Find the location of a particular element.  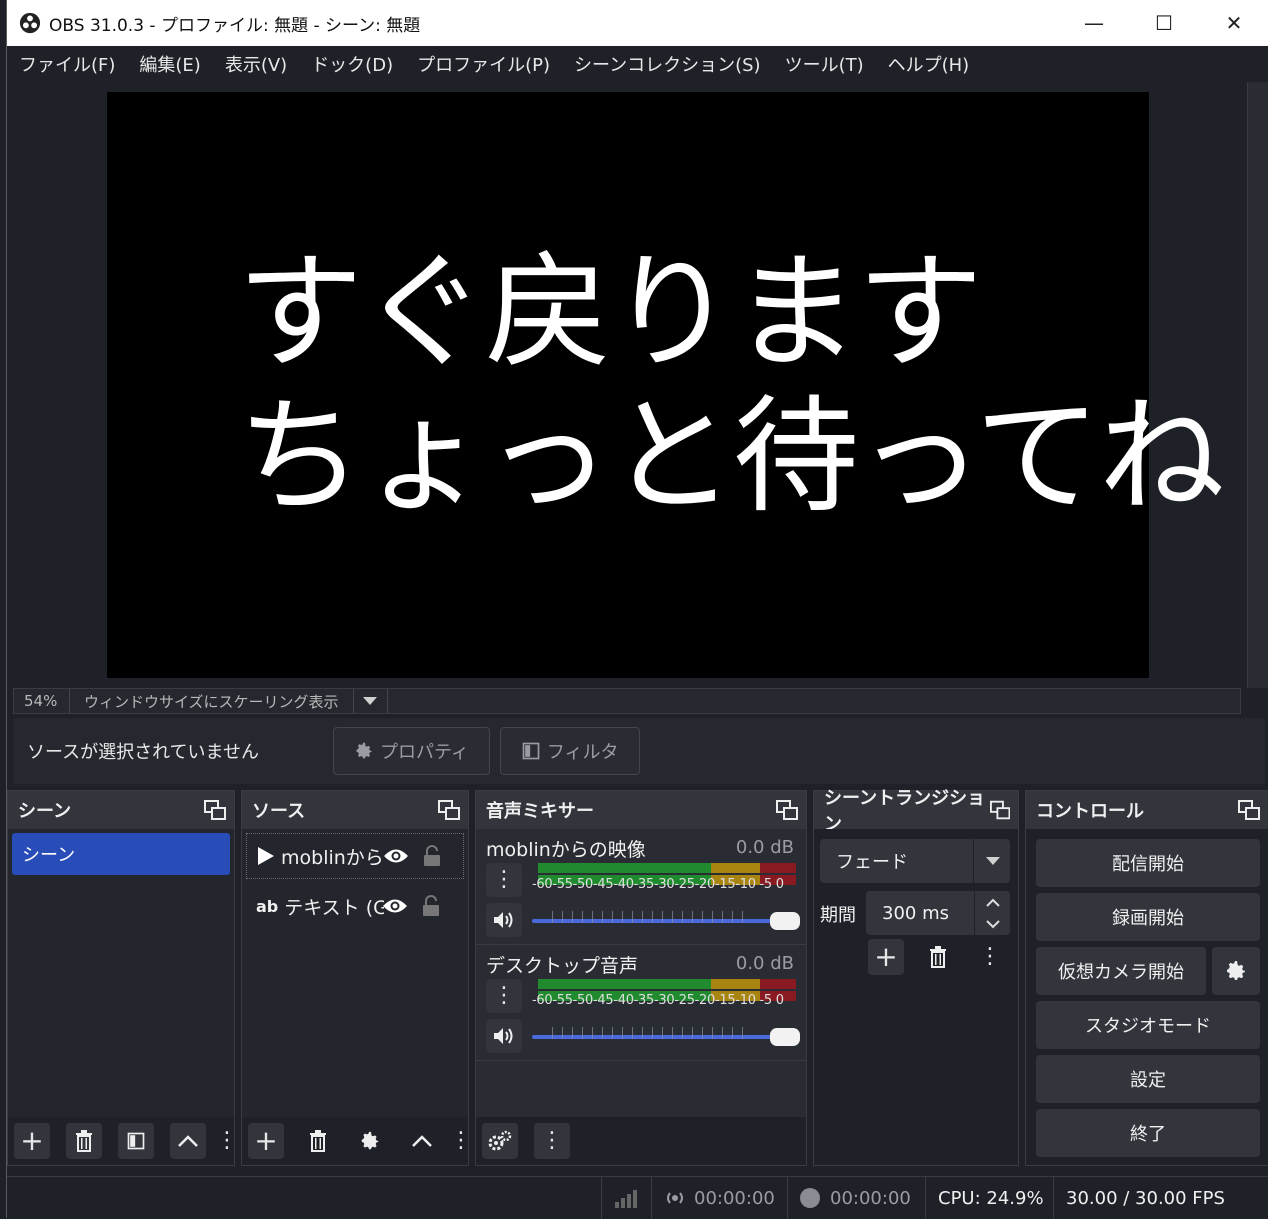

network-status is located at coordinates (626, 1198).